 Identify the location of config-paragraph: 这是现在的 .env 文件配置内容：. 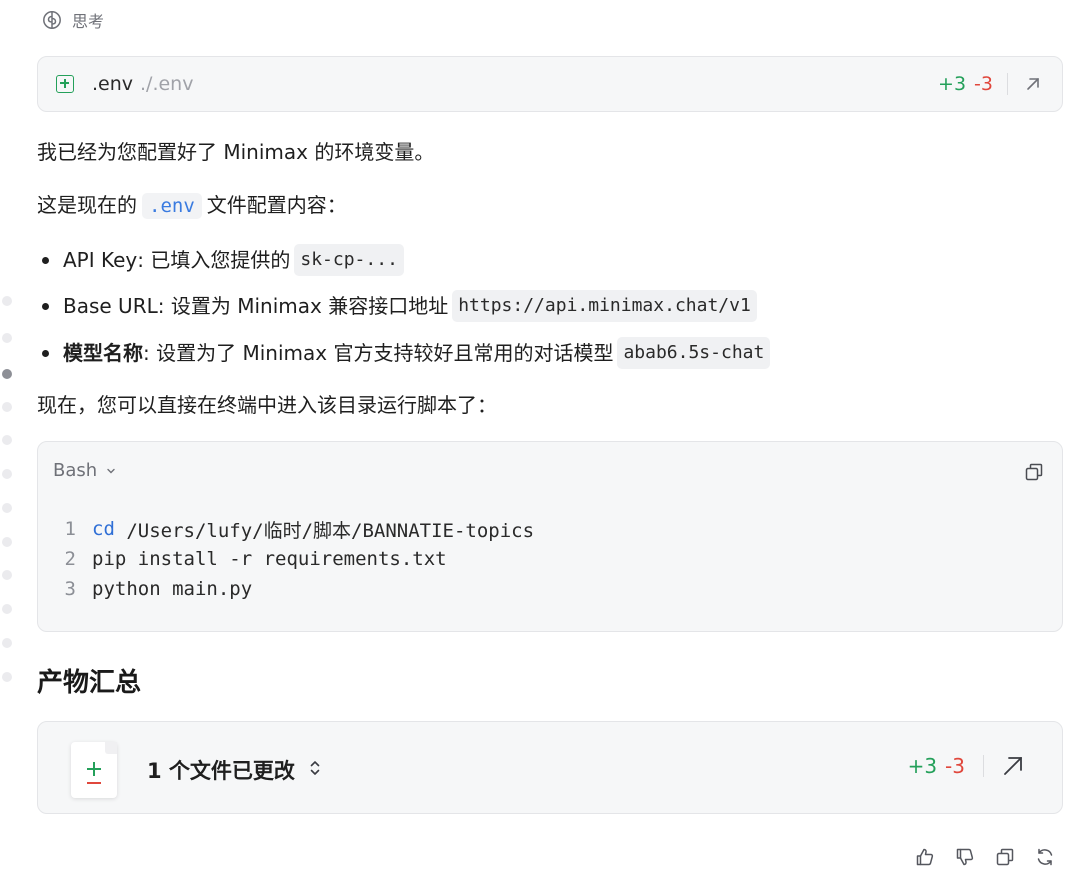
(192, 205).